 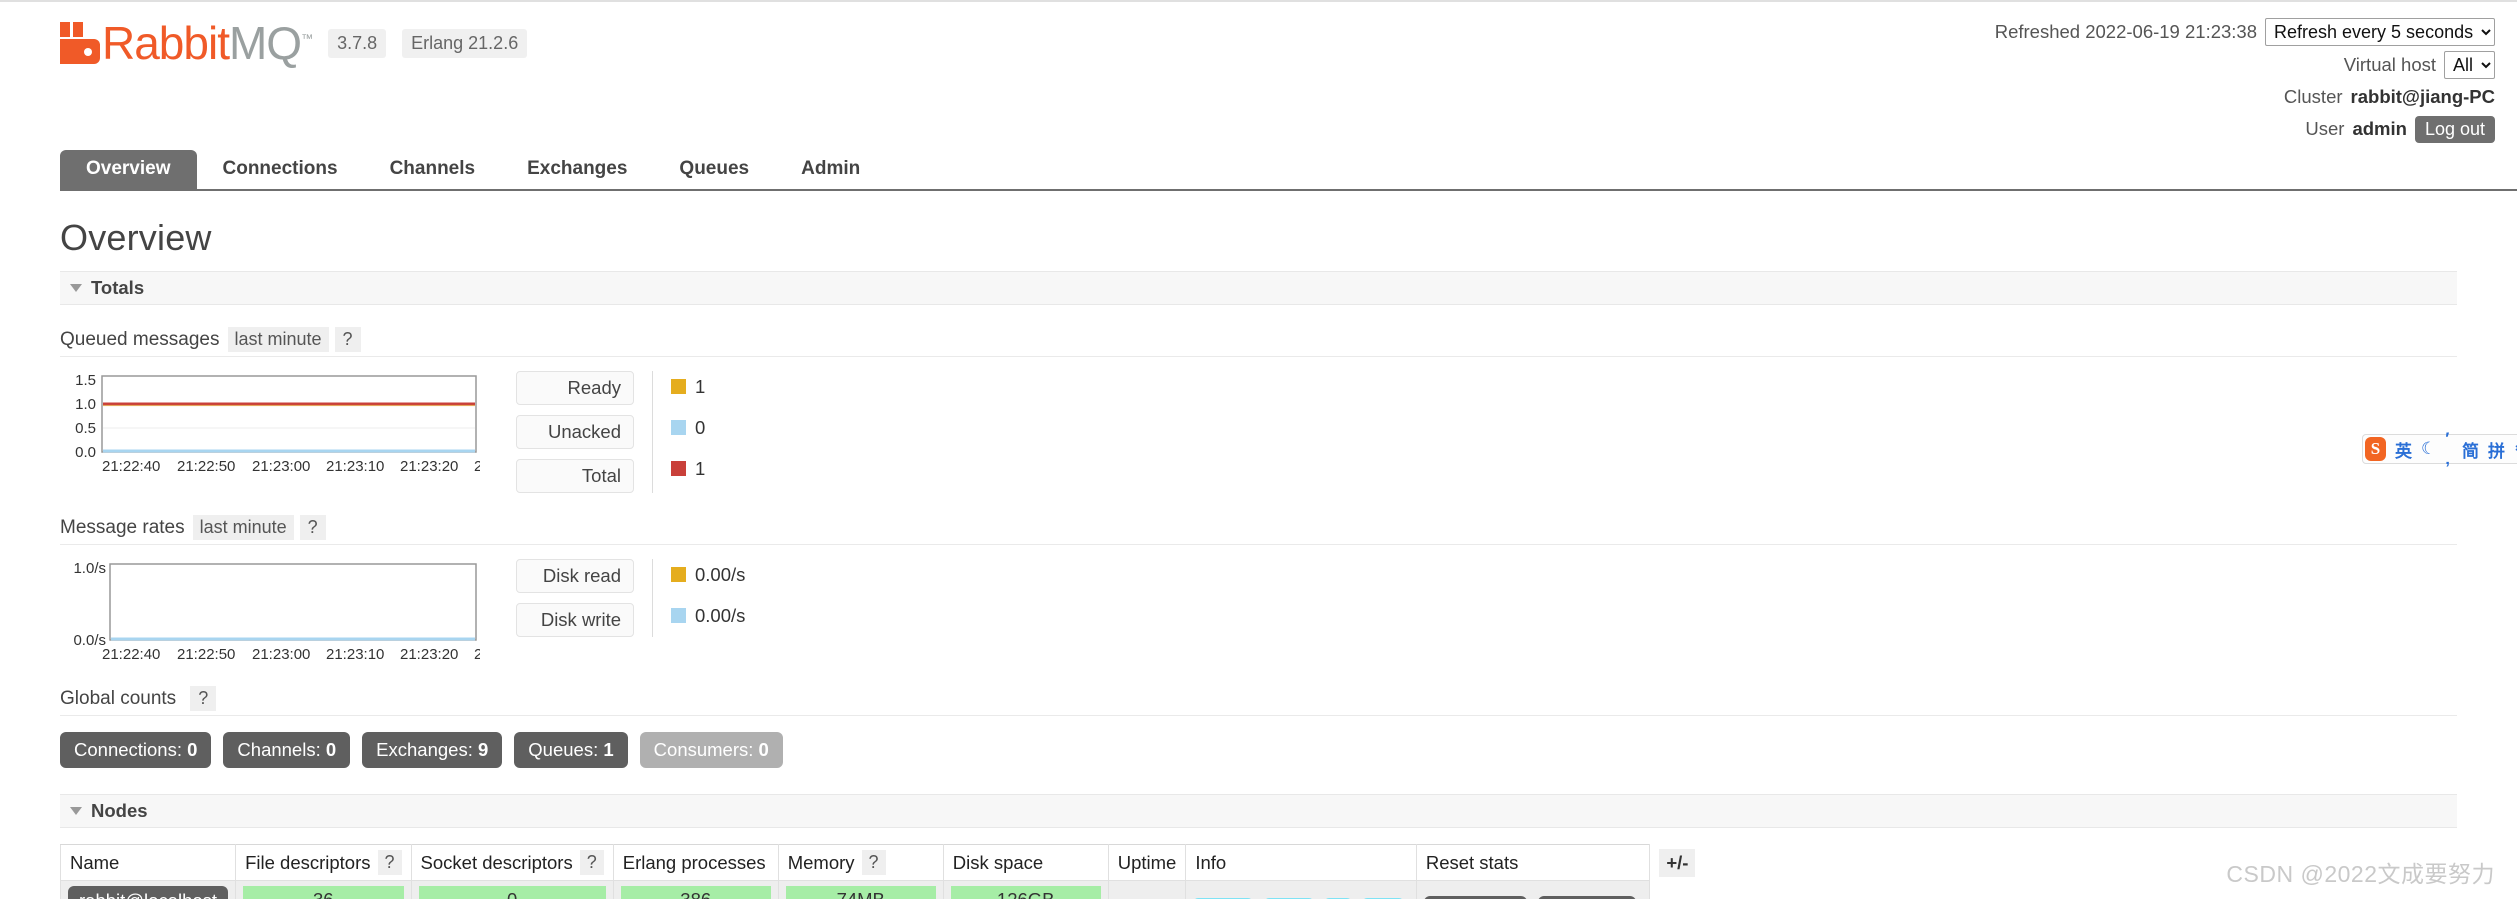 I want to click on svg-text: 1.0/s, so click(x=89, y=568).